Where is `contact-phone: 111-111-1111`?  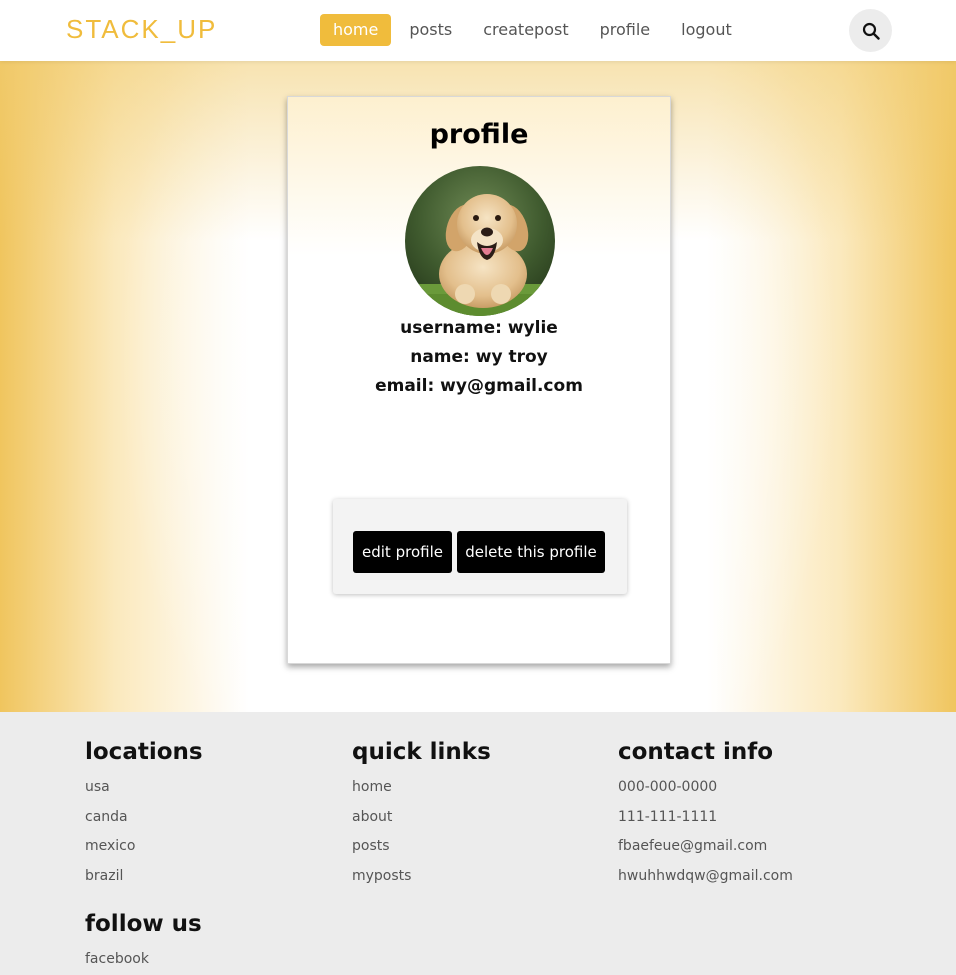 contact-phone: 111-111-1111 is located at coordinates (705, 818).